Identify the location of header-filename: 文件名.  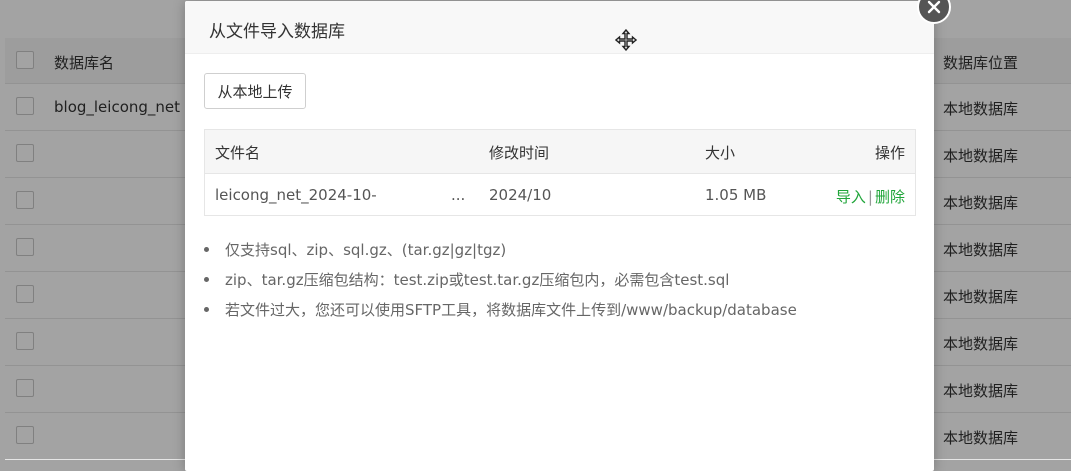
(238, 153).